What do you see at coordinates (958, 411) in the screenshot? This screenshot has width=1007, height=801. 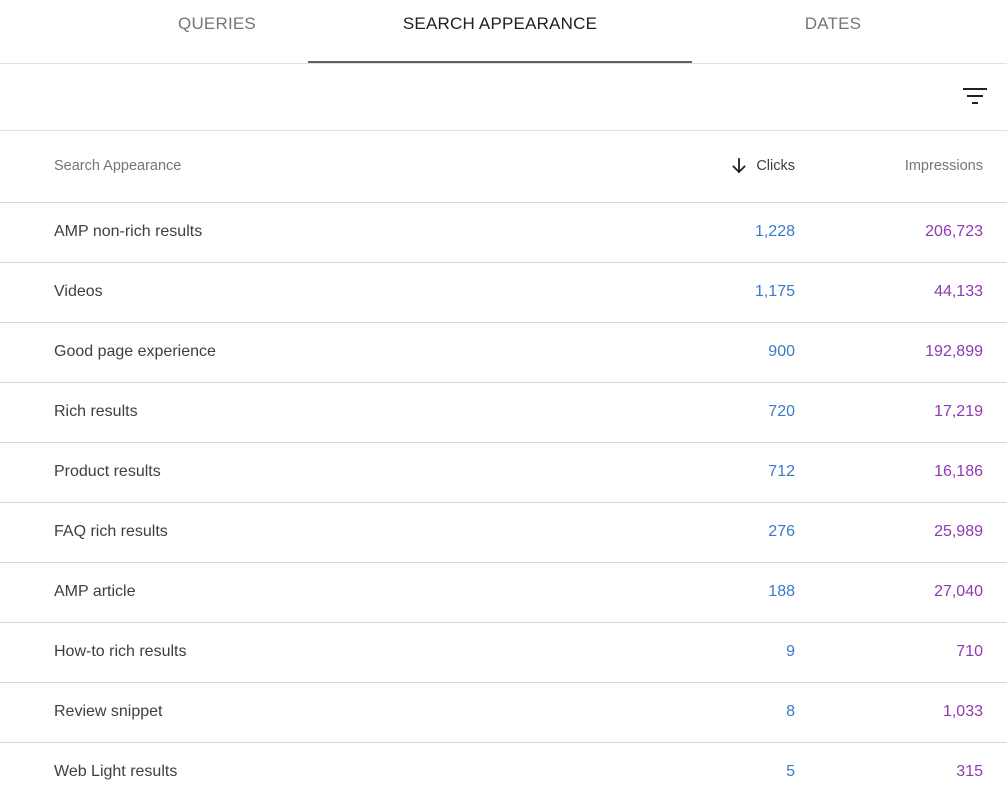 I see `row-impressions: 17,219` at bounding box center [958, 411].